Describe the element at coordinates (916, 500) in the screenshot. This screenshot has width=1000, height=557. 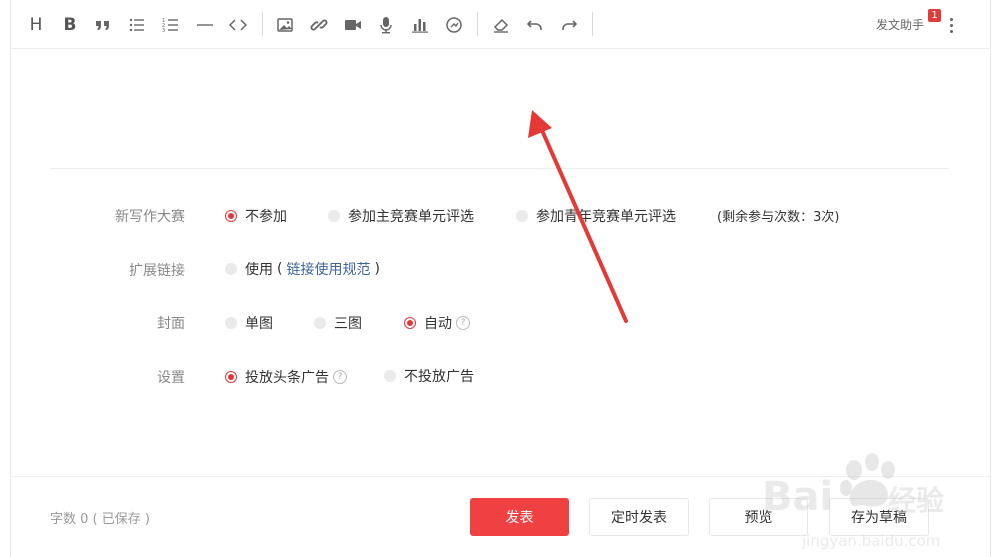
I see `svg-text: 经验` at that location.